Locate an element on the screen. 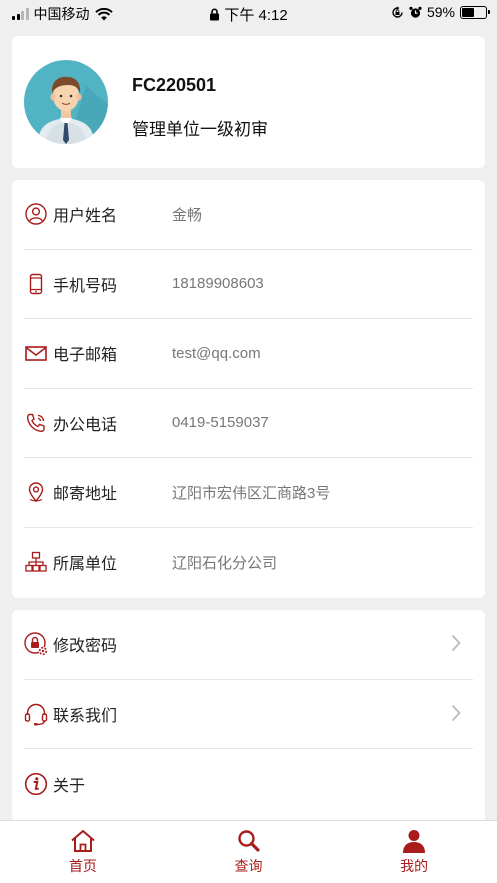  status-bar: 中国移动 下午 4:12 59% is located at coordinates (248, 13).